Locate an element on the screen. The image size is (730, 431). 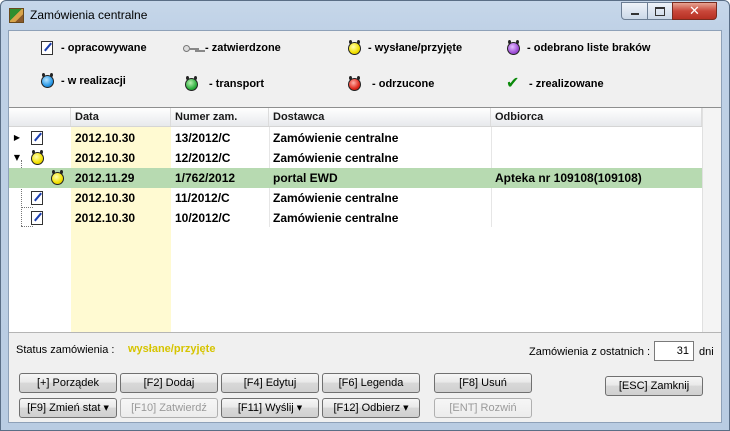
button-label: [F2] Dodaj is located at coordinates (169, 383).